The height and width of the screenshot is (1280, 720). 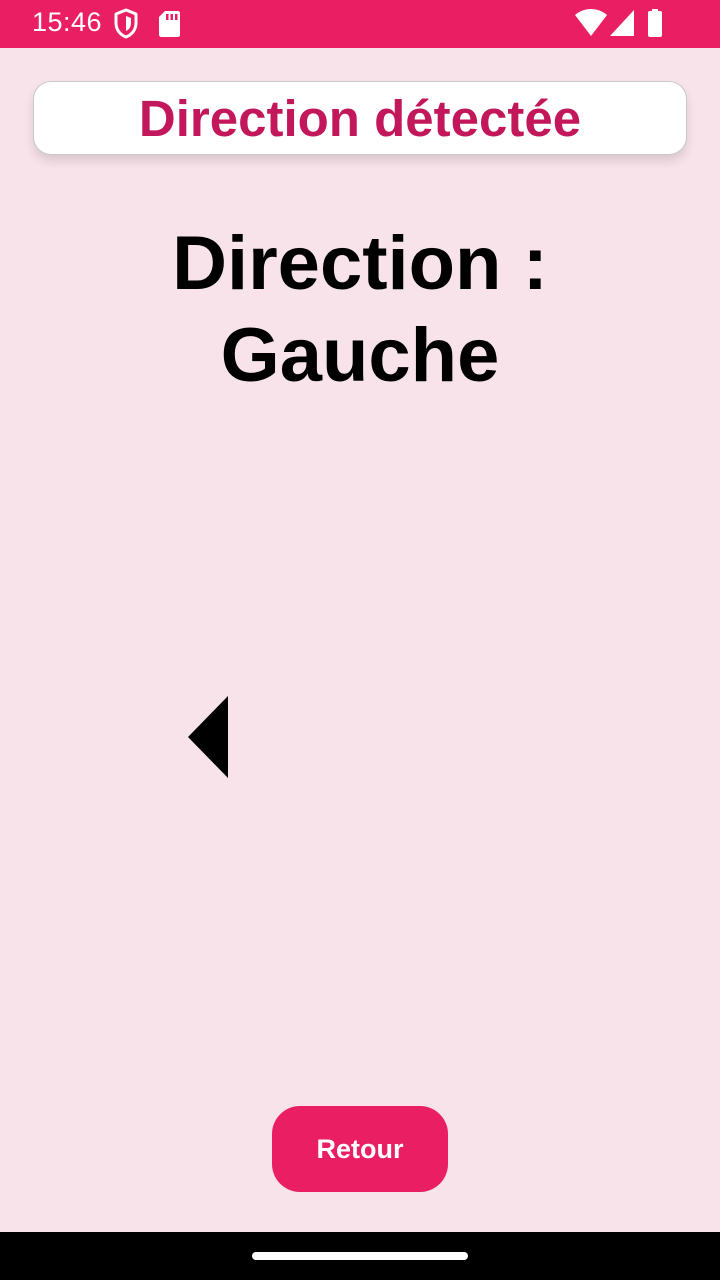 I want to click on title-card: Direction détectée, so click(x=360, y=118).